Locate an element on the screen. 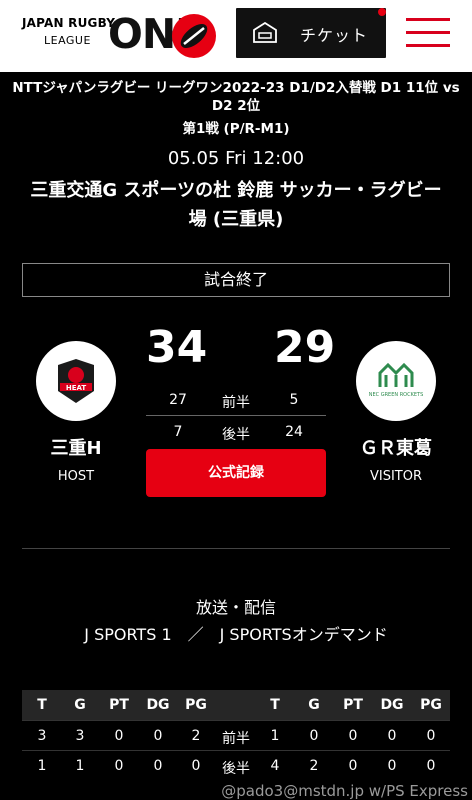 The width and height of the screenshot is (472, 800). first-half-row: 27 前半 5 is located at coordinates (236, 401).